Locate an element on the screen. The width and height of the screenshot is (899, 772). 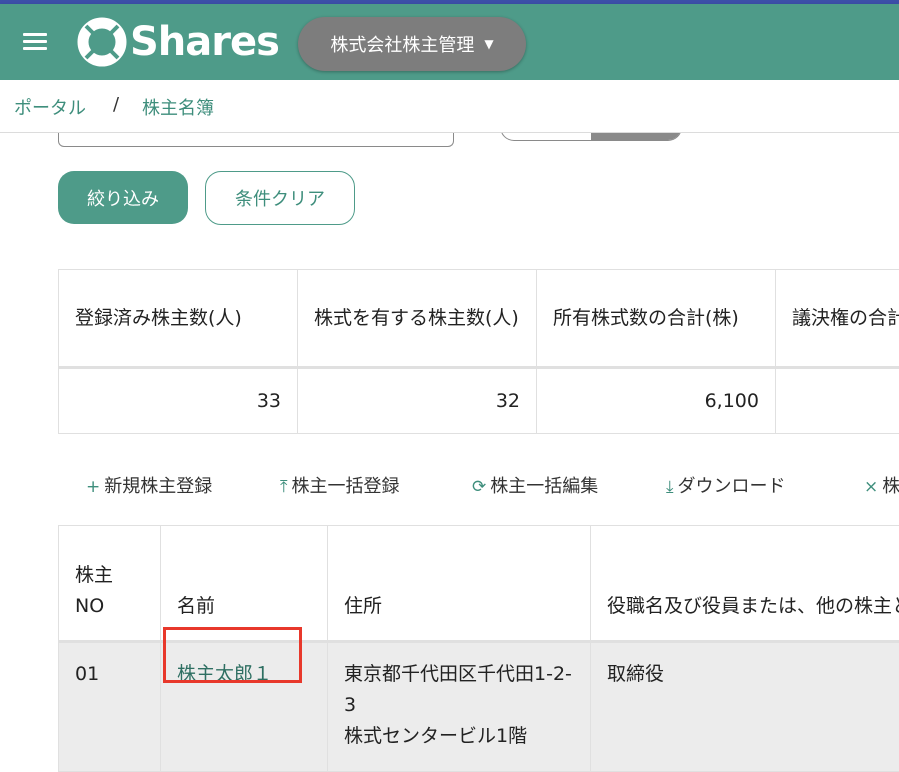
cell-address: 東京都千代田区千代田1-2-3 株式センタービル1階 is located at coordinates (459, 707).